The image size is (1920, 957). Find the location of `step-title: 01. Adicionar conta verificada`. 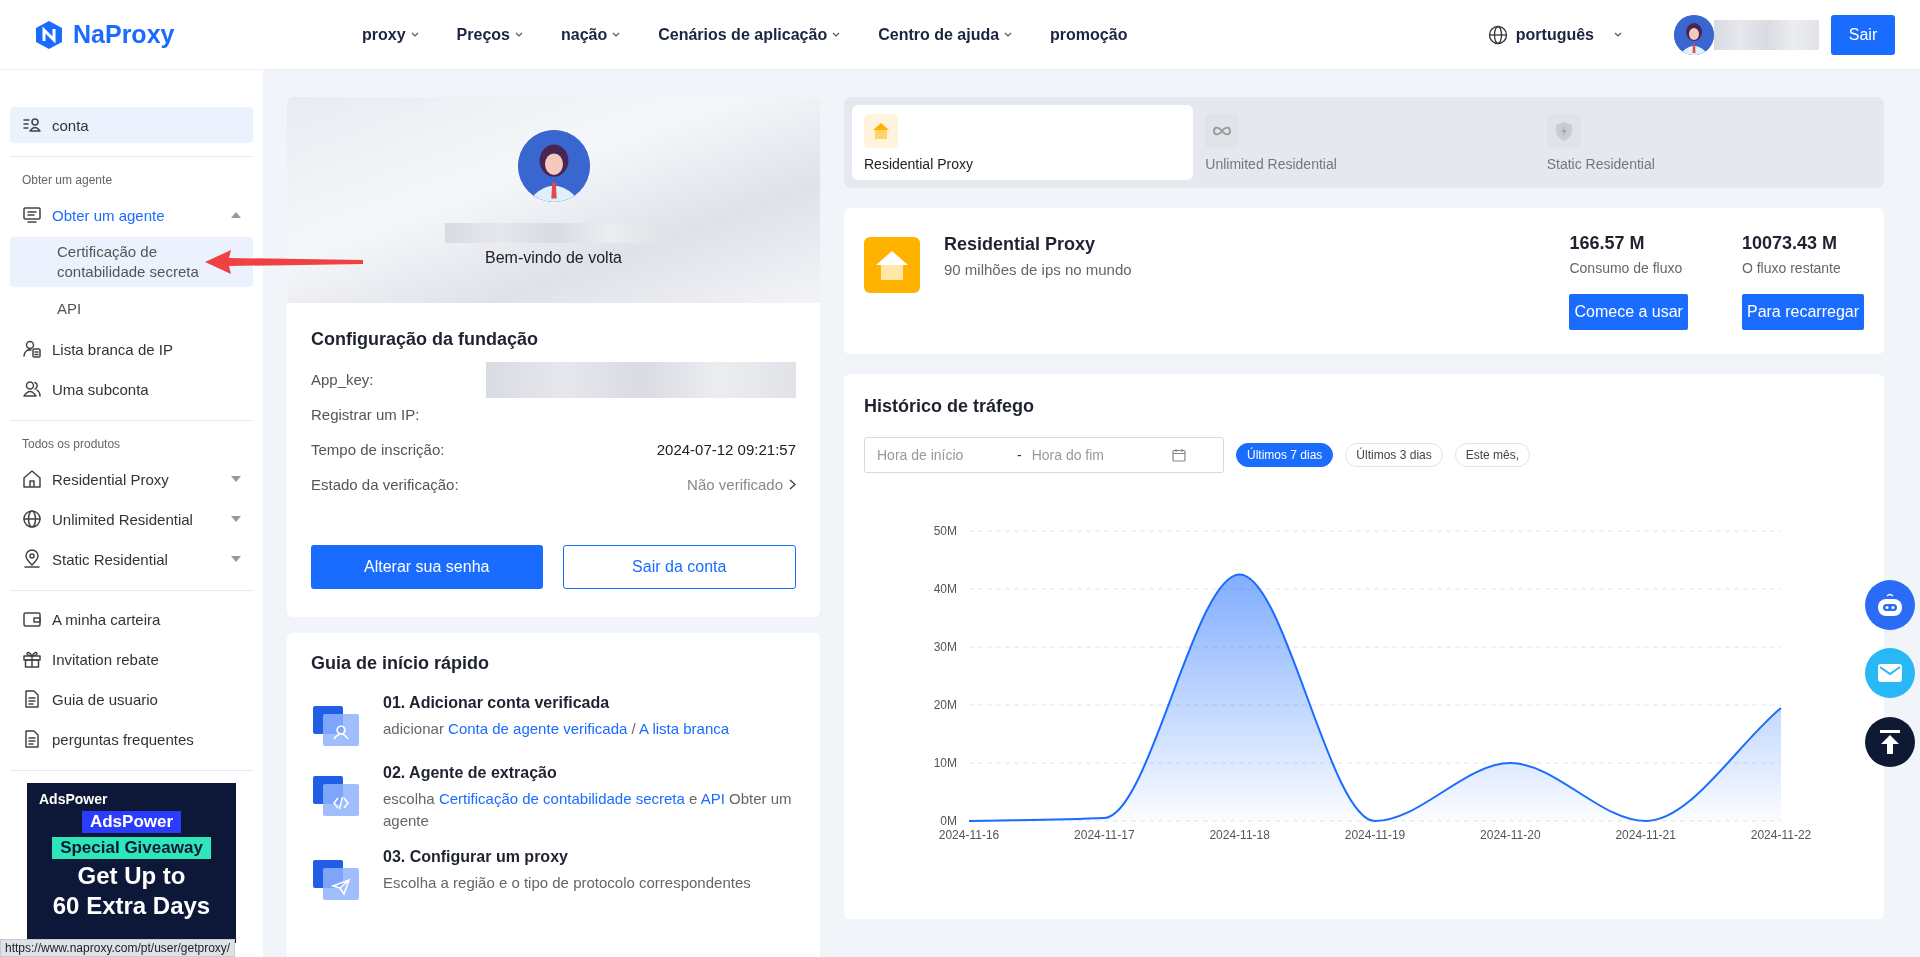

step-title: 01. Adicionar conta verificada is located at coordinates (497, 703).